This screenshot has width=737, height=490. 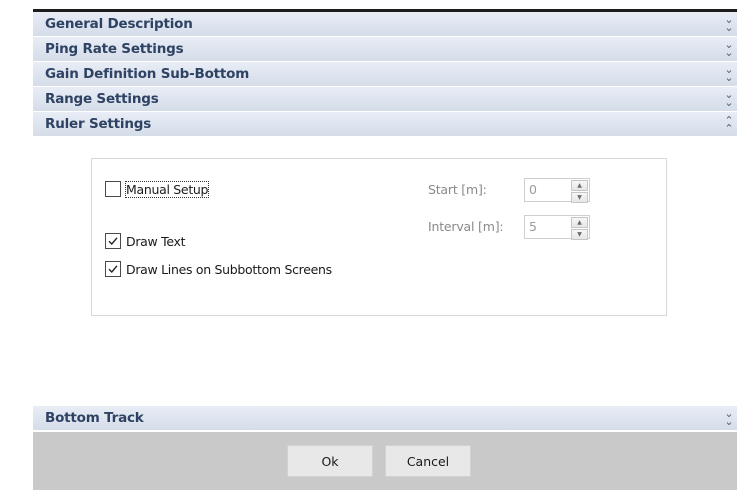 I want to click on start-spinner: 0 ▲ ▼, so click(x=557, y=190).